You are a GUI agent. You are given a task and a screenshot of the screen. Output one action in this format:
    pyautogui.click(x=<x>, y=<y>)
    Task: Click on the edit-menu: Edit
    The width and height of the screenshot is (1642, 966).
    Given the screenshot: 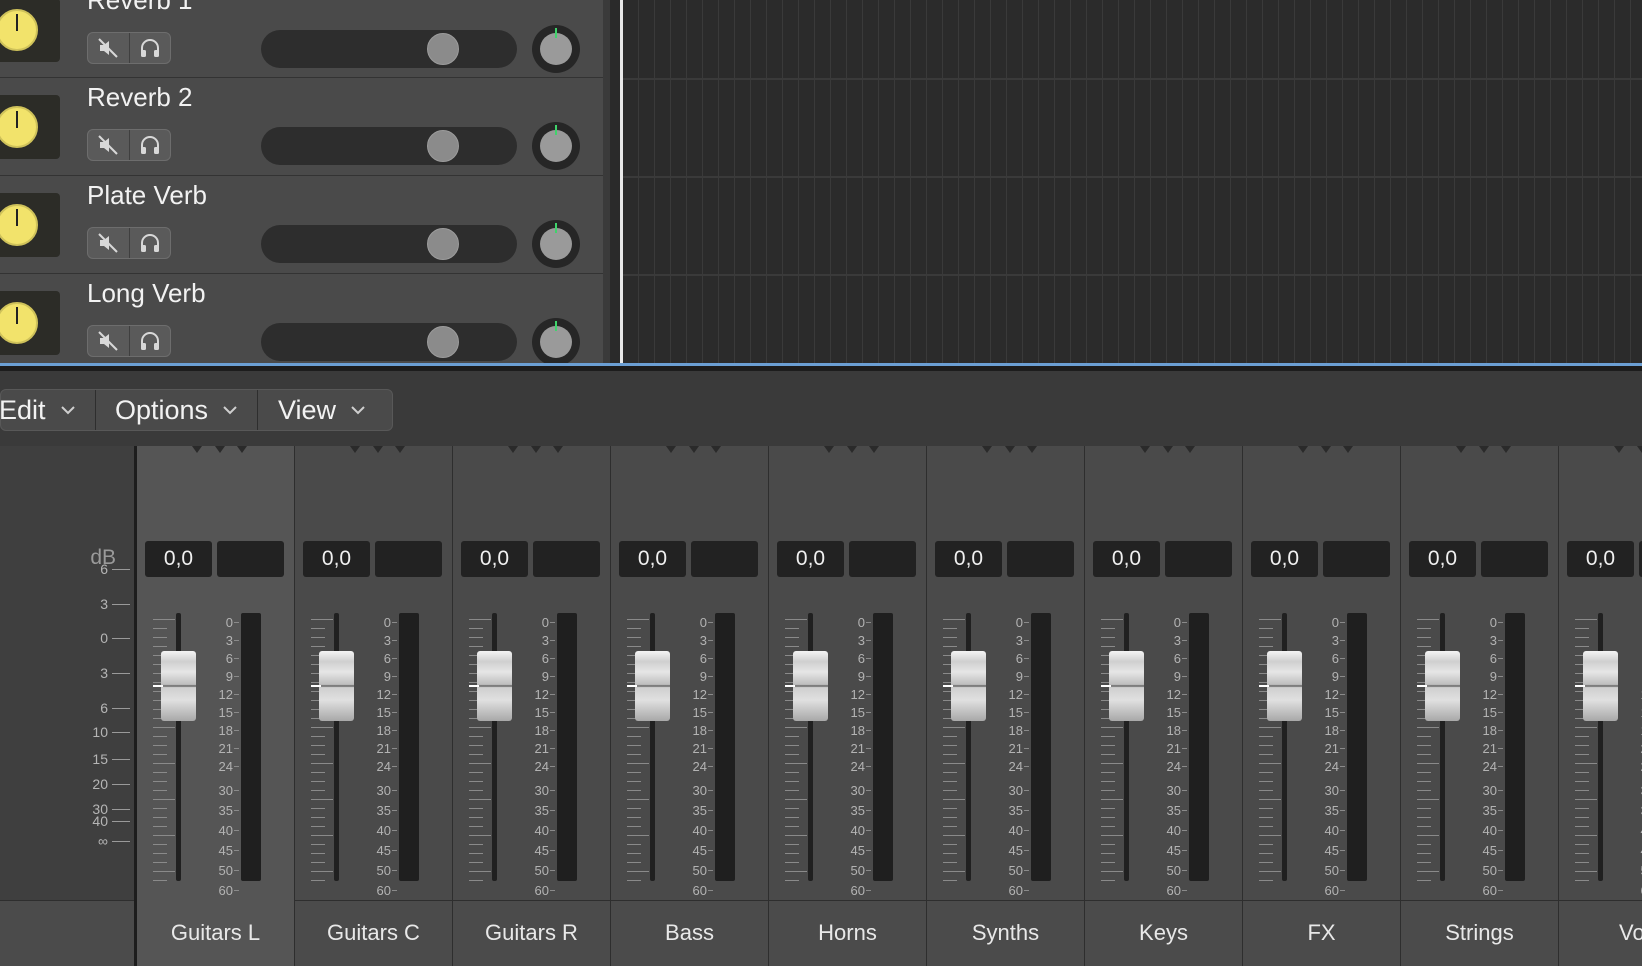 What is the action you would take?
    pyautogui.click(x=47, y=410)
    